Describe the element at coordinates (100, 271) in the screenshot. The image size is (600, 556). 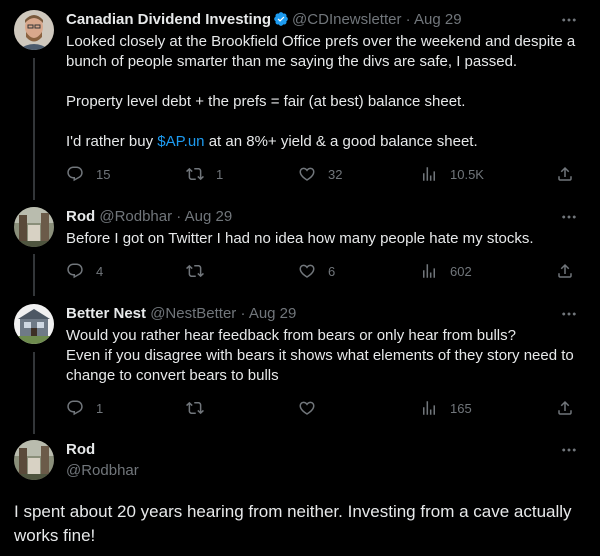
I see `reply-count: 4` at that location.